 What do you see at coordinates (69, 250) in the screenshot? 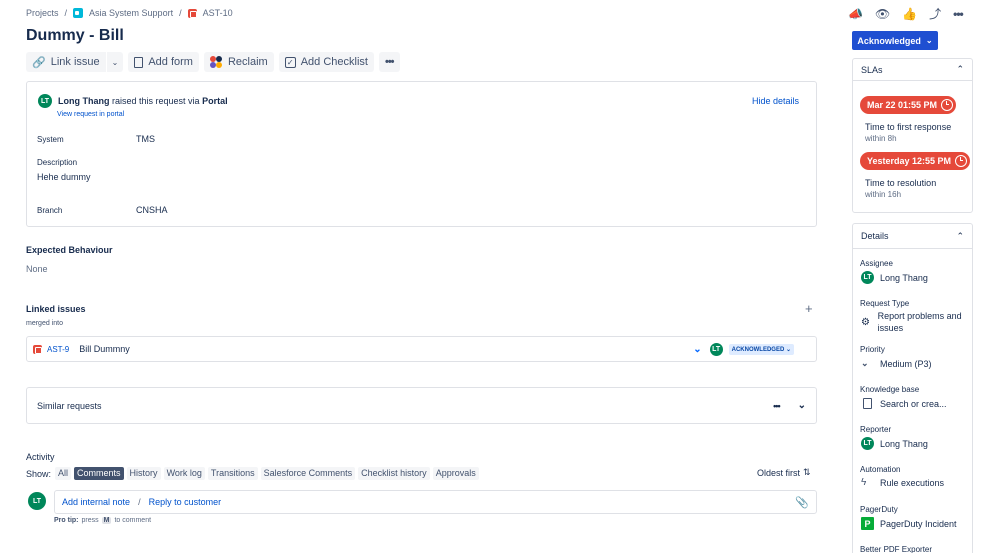
I see `expected-behaviour-title: Expected Behaviour` at bounding box center [69, 250].